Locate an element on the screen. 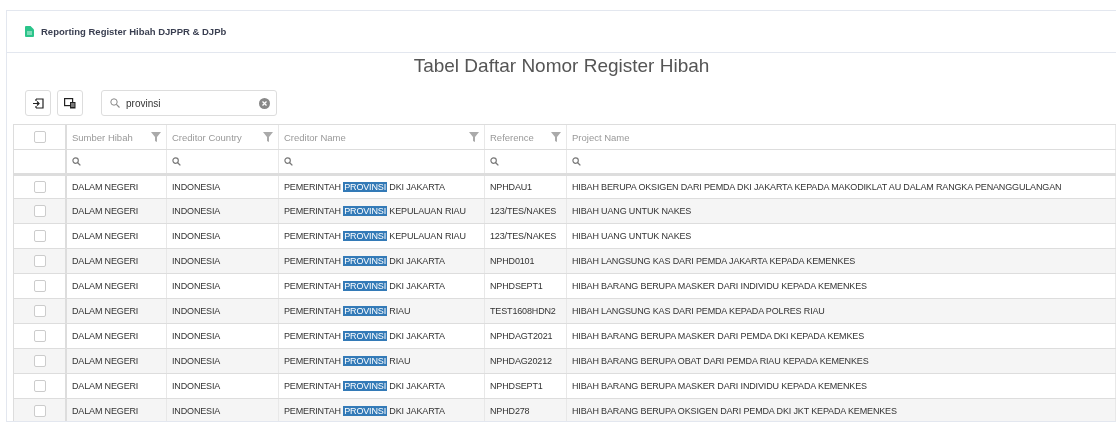 The width and height of the screenshot is (1116, 422). table-cell: NPHD278 is located at coordinates (510, 411).